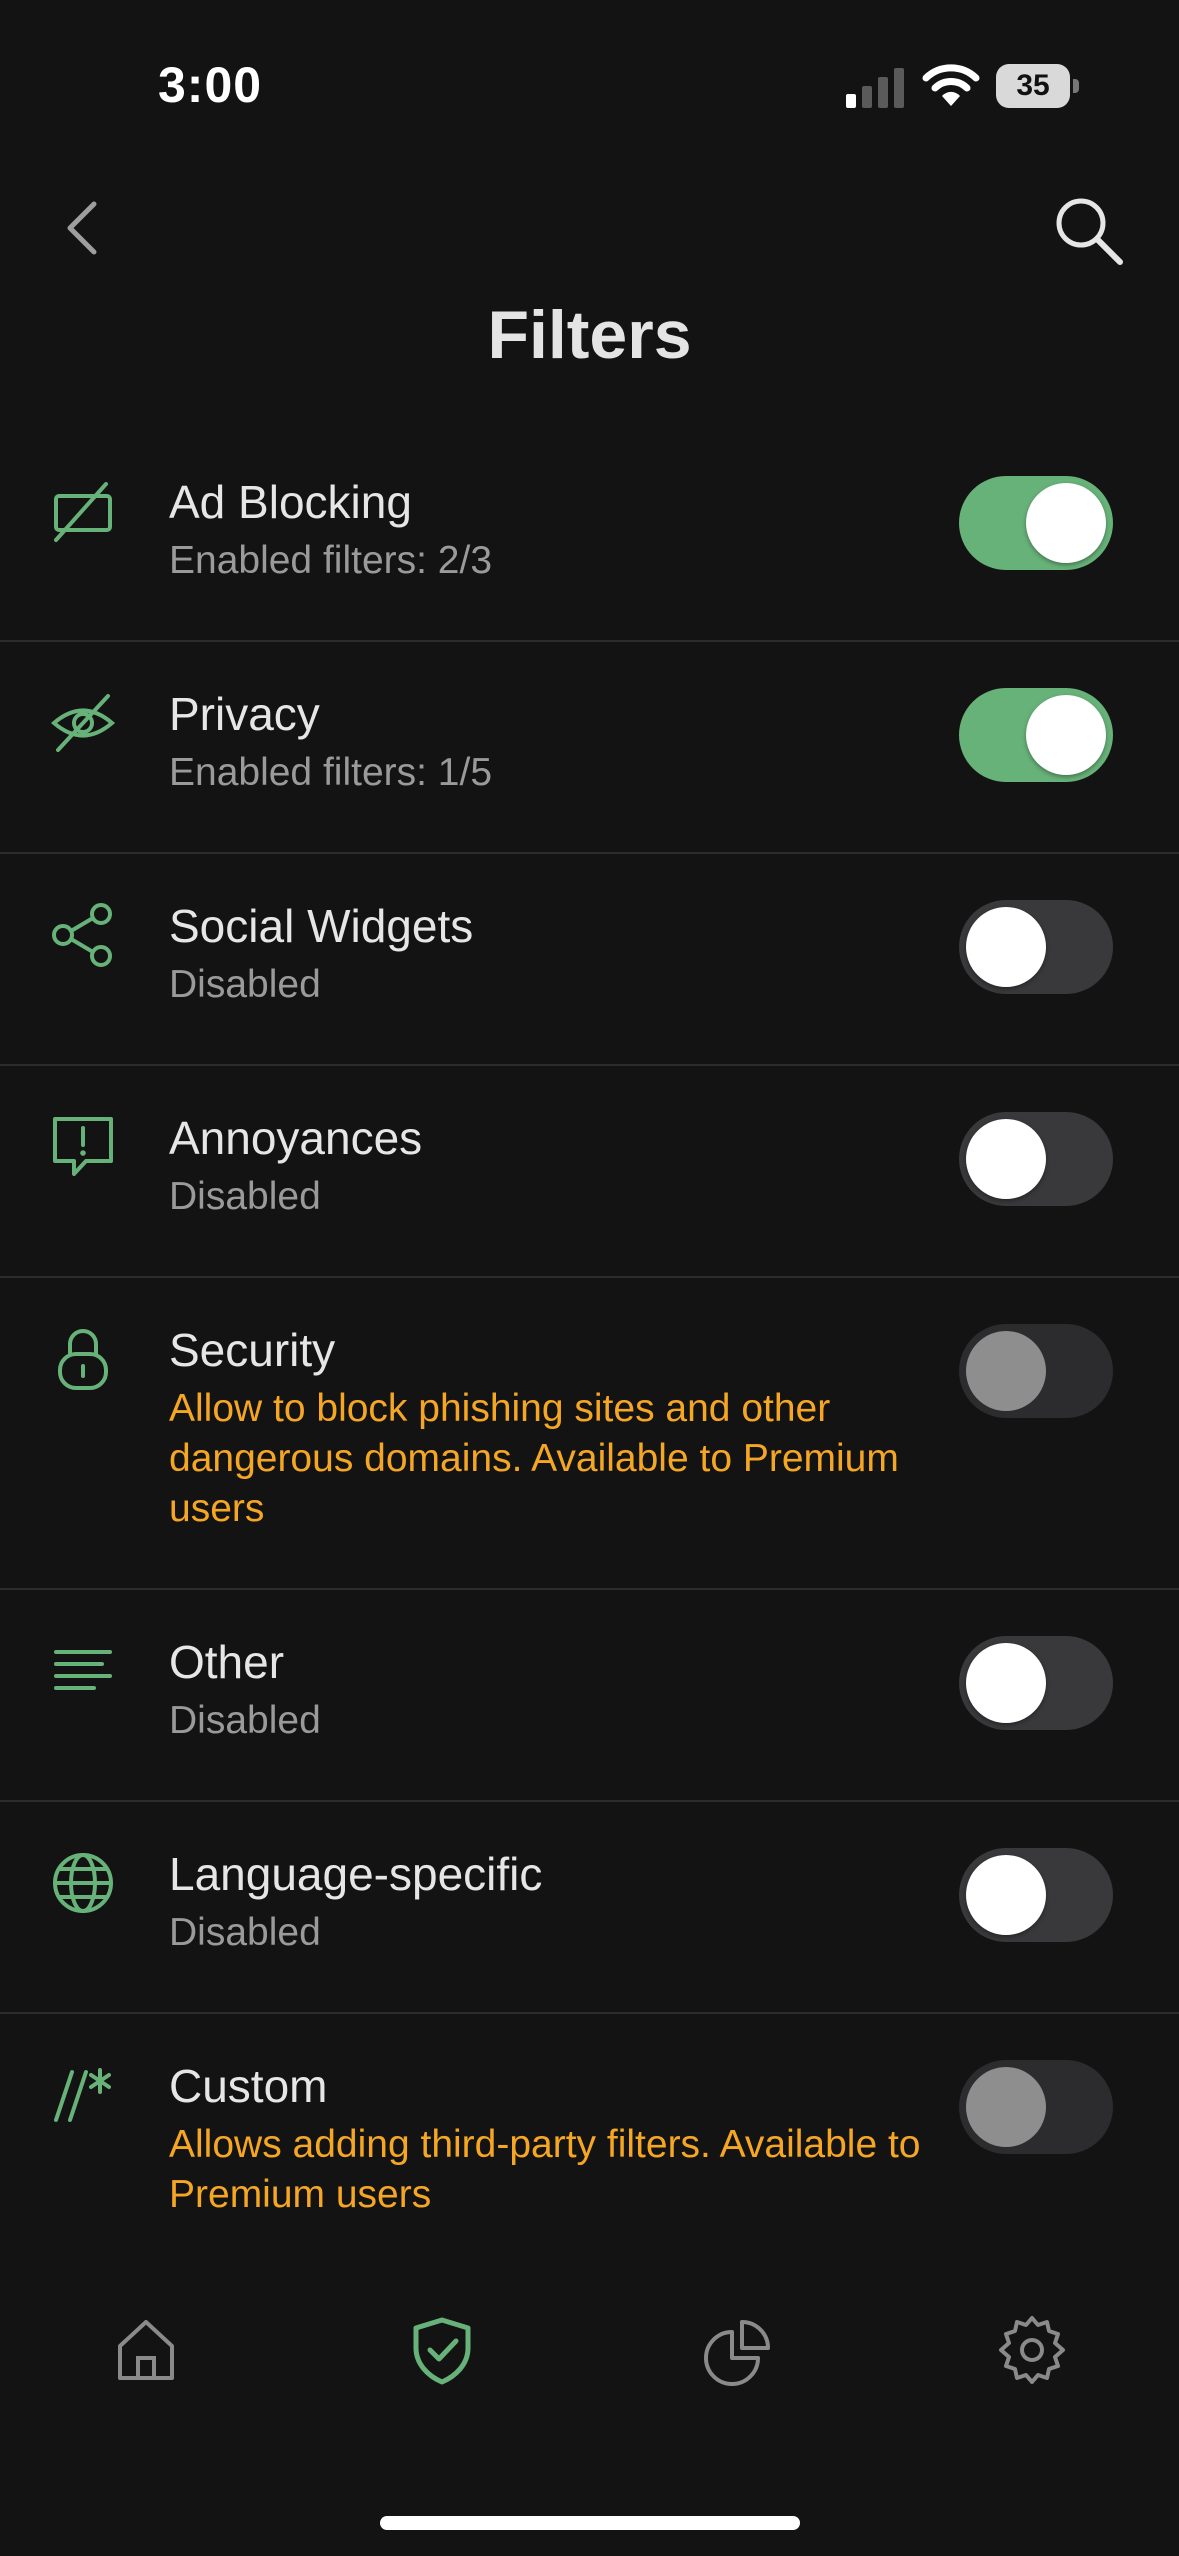 This screenshot has width=1179, height=2556. Describe the element at coordinates (290, 502) in the screenshot. I see `filter-title: Ad Blocking` at that location.